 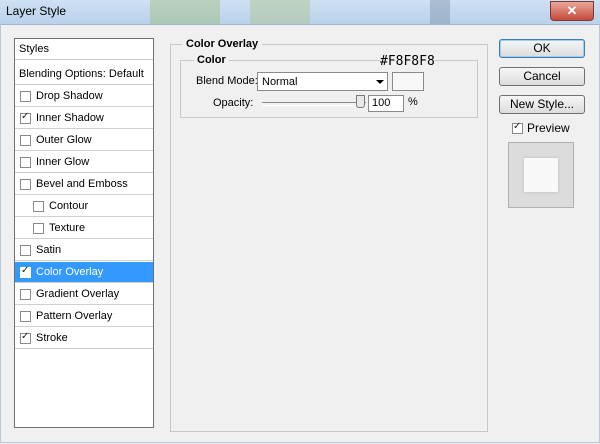 I want to click on opacity-slider-thumb, so click(x=360, y=101).